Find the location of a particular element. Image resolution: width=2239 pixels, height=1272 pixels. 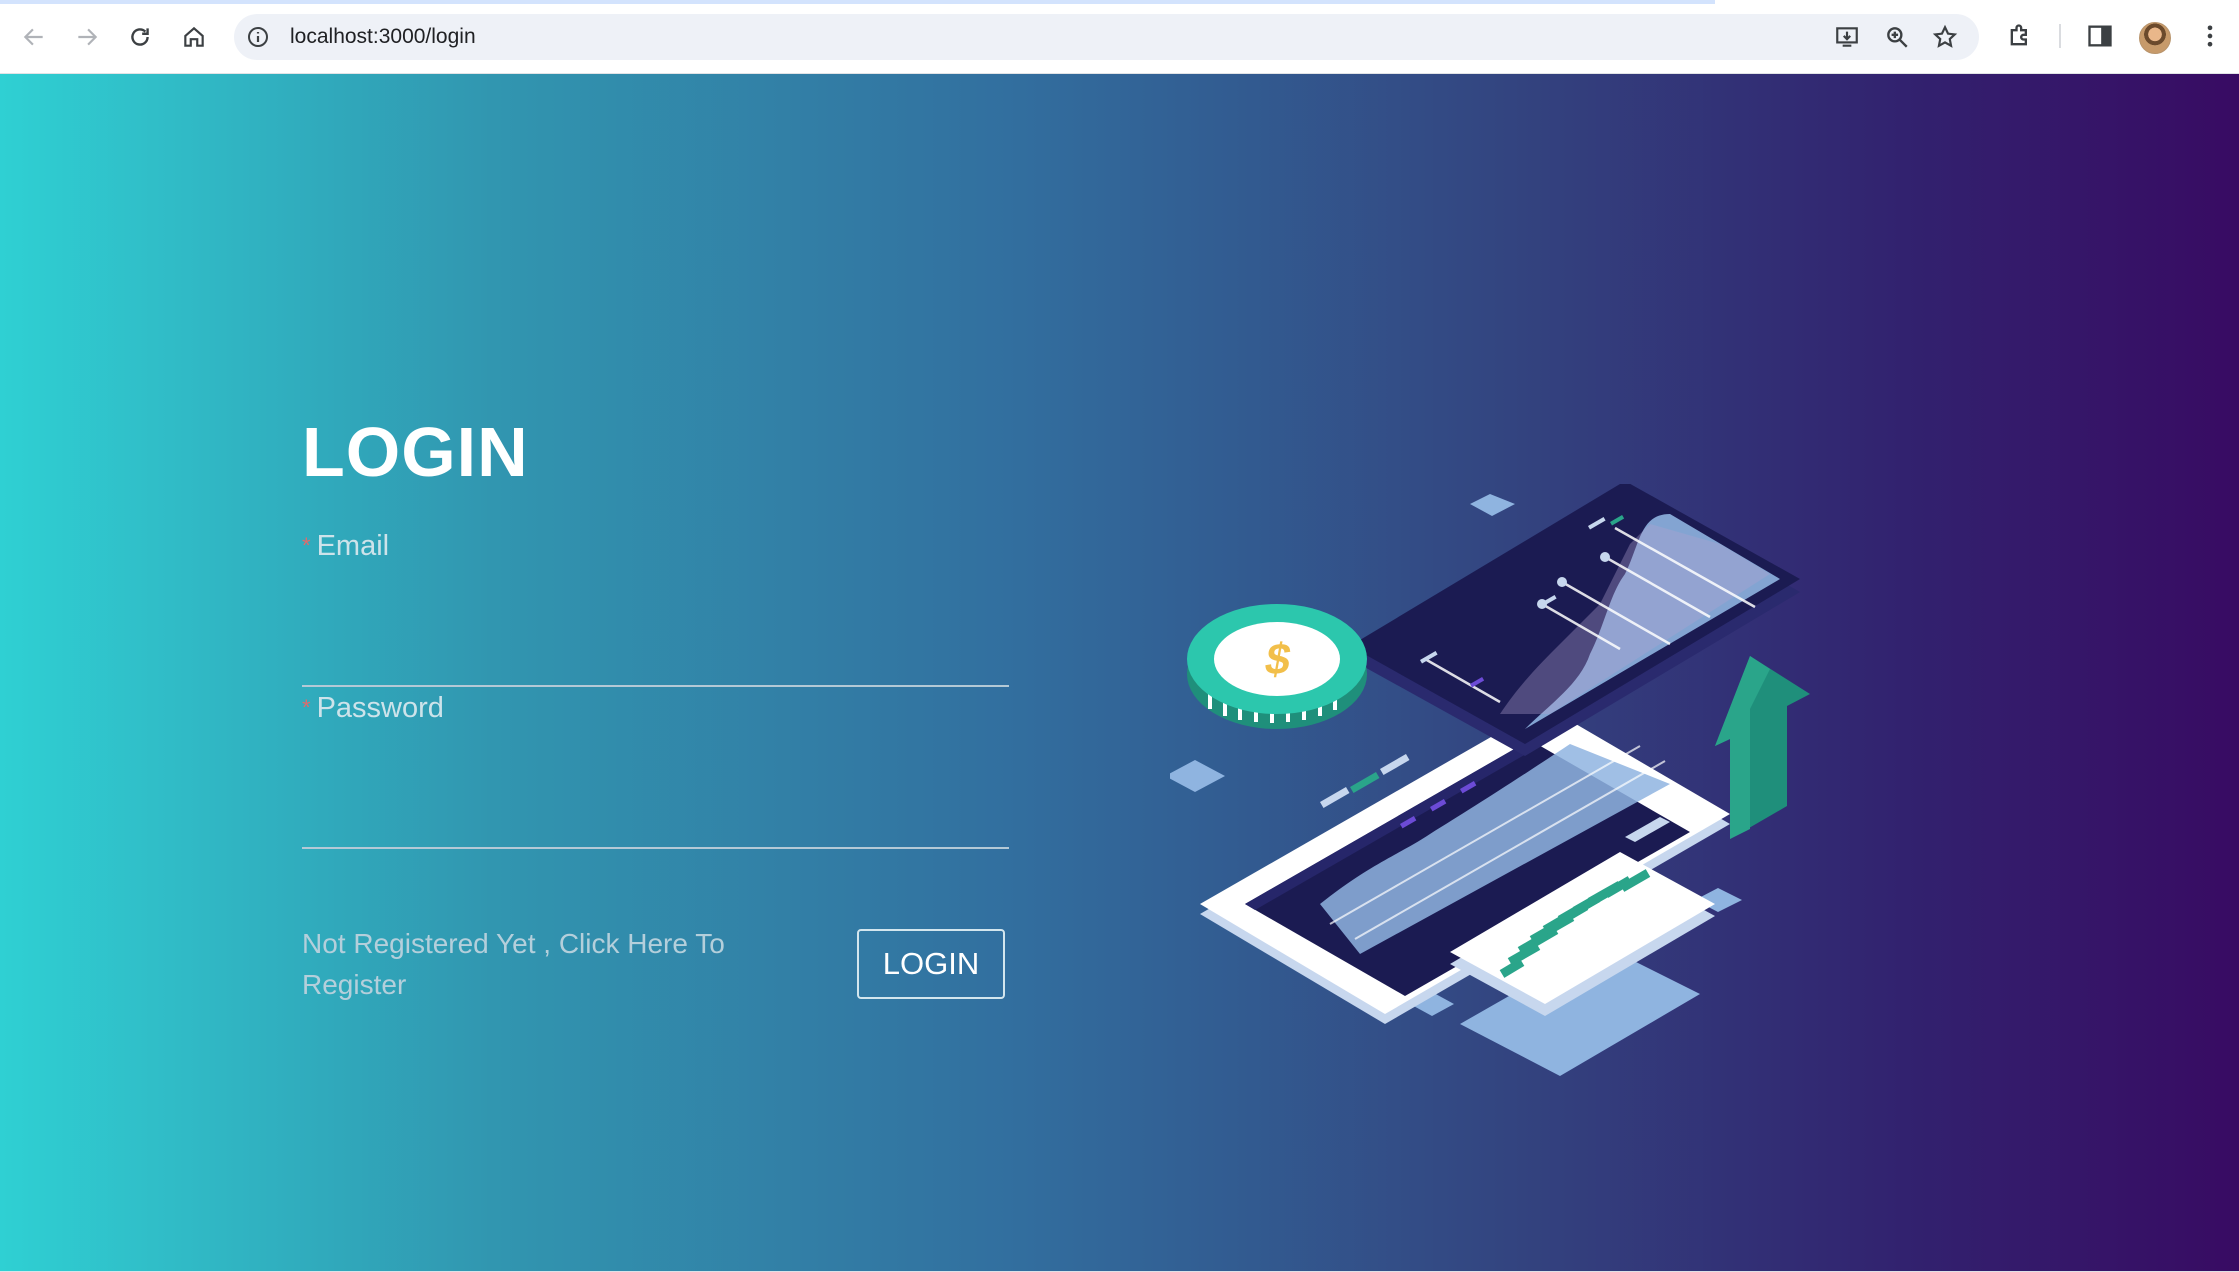

address-bar: localhost:3000/login is located at coordinates (1106, 37).